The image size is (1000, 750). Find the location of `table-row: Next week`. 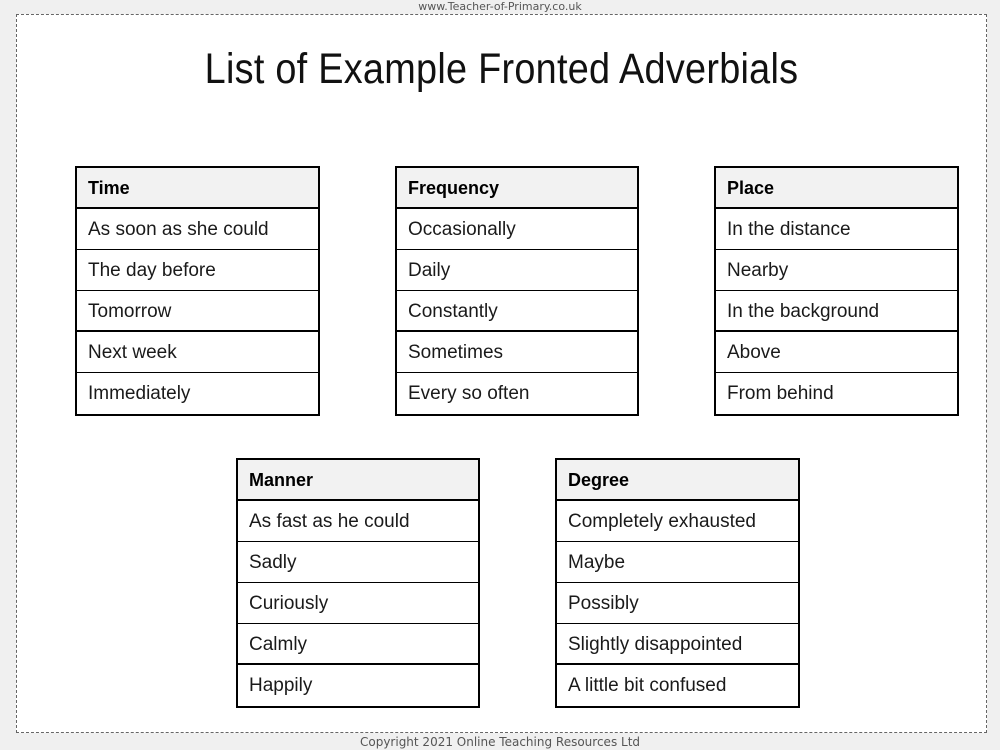

table-row: Next week is located at coordinates (197, 352).